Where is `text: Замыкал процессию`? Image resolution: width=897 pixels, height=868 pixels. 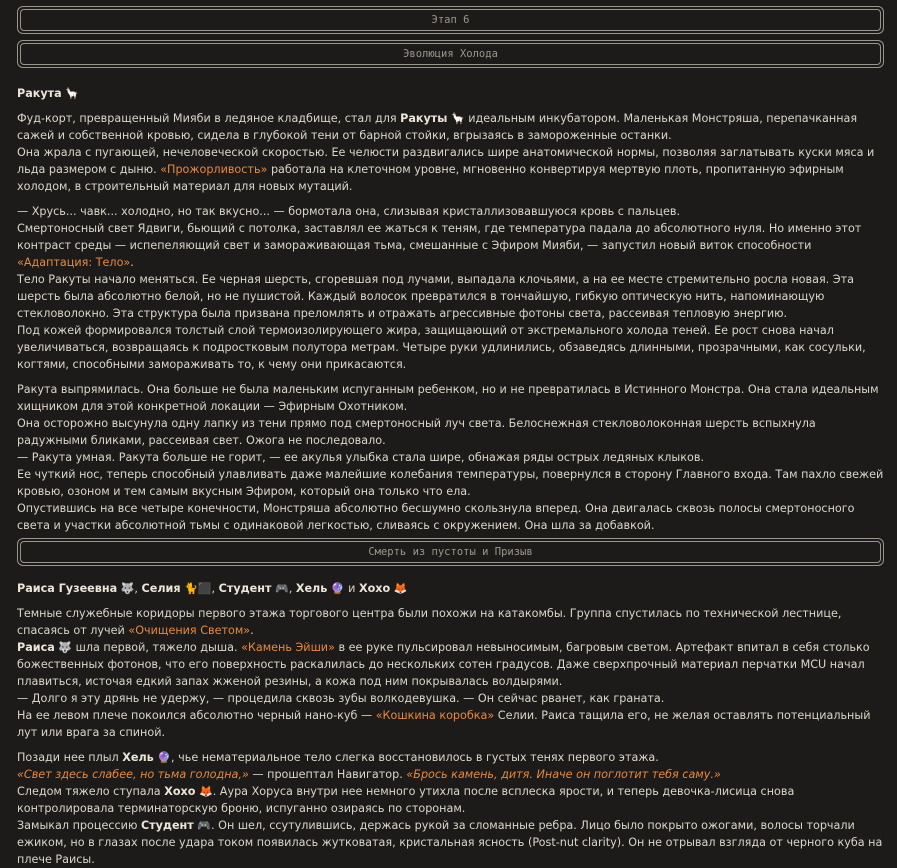
text: Замыкал процессию is located at coordinates (79, 825).